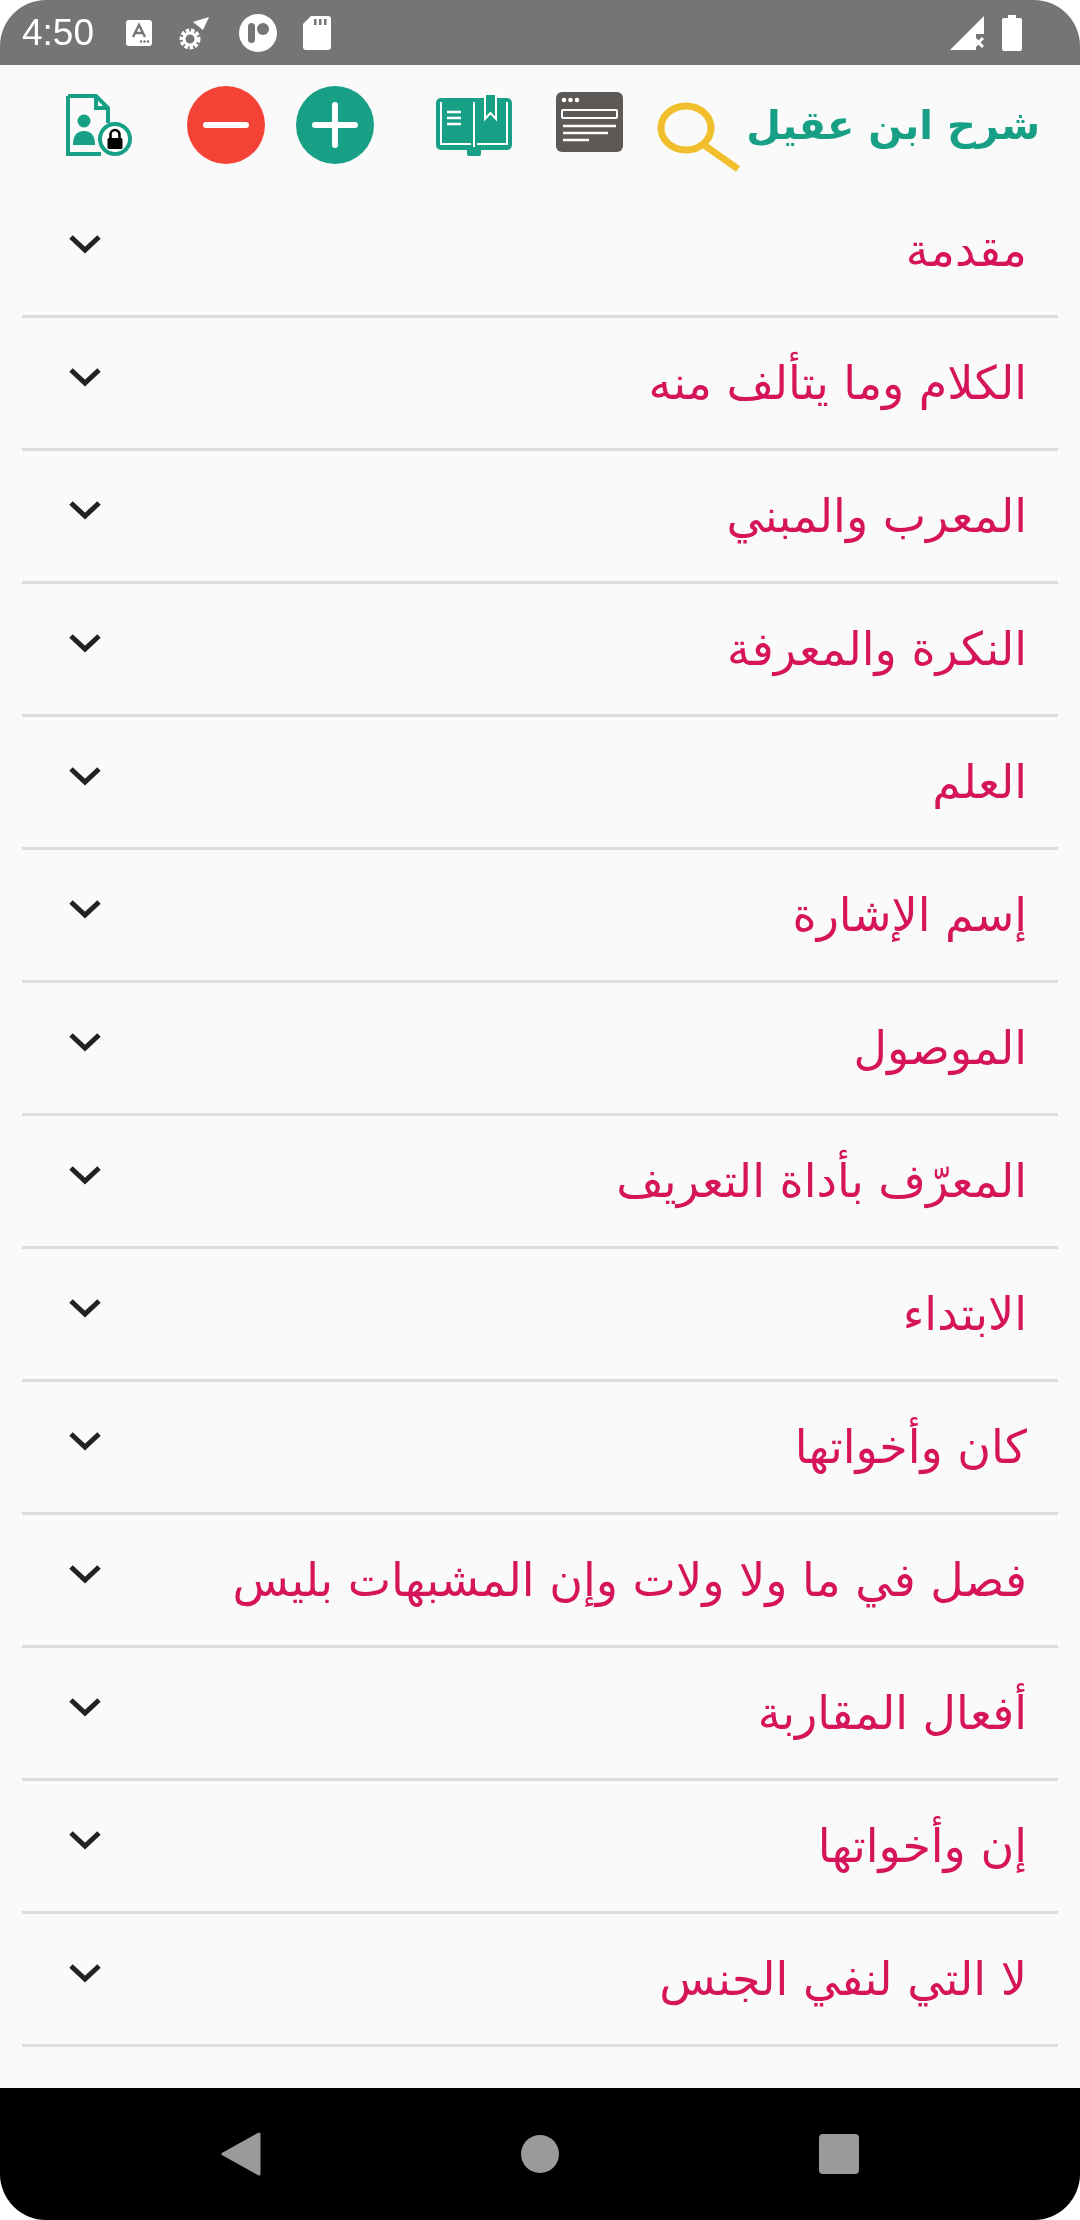 The image size is (1080, 2220). Describe the element at coordinates (540, 251) in the screenshot. I see `chapter-item: مقدمة` at that location.